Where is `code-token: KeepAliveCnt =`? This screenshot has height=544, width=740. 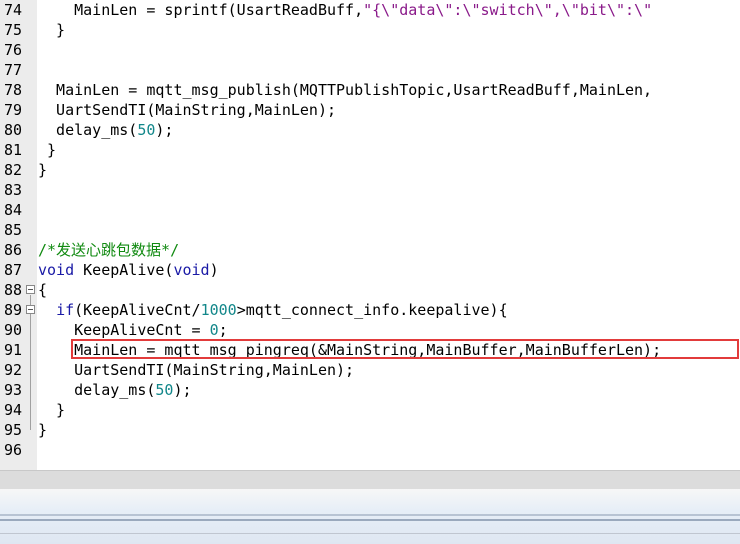 code-token: KeepAliveCnt = is located at coordinates (124, 330).